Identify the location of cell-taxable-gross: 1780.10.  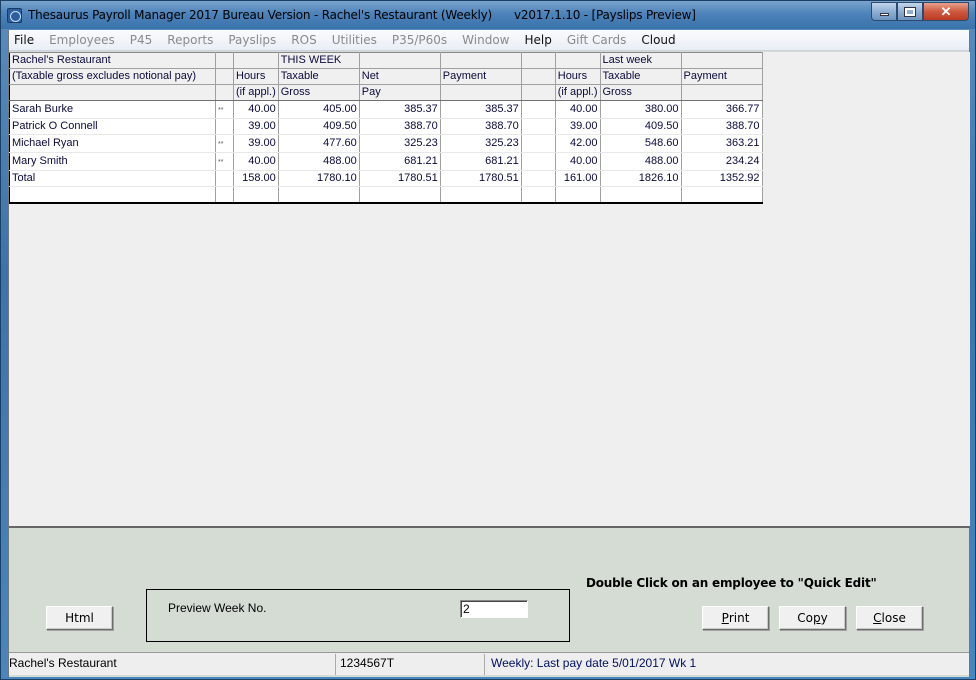
(319, 178).